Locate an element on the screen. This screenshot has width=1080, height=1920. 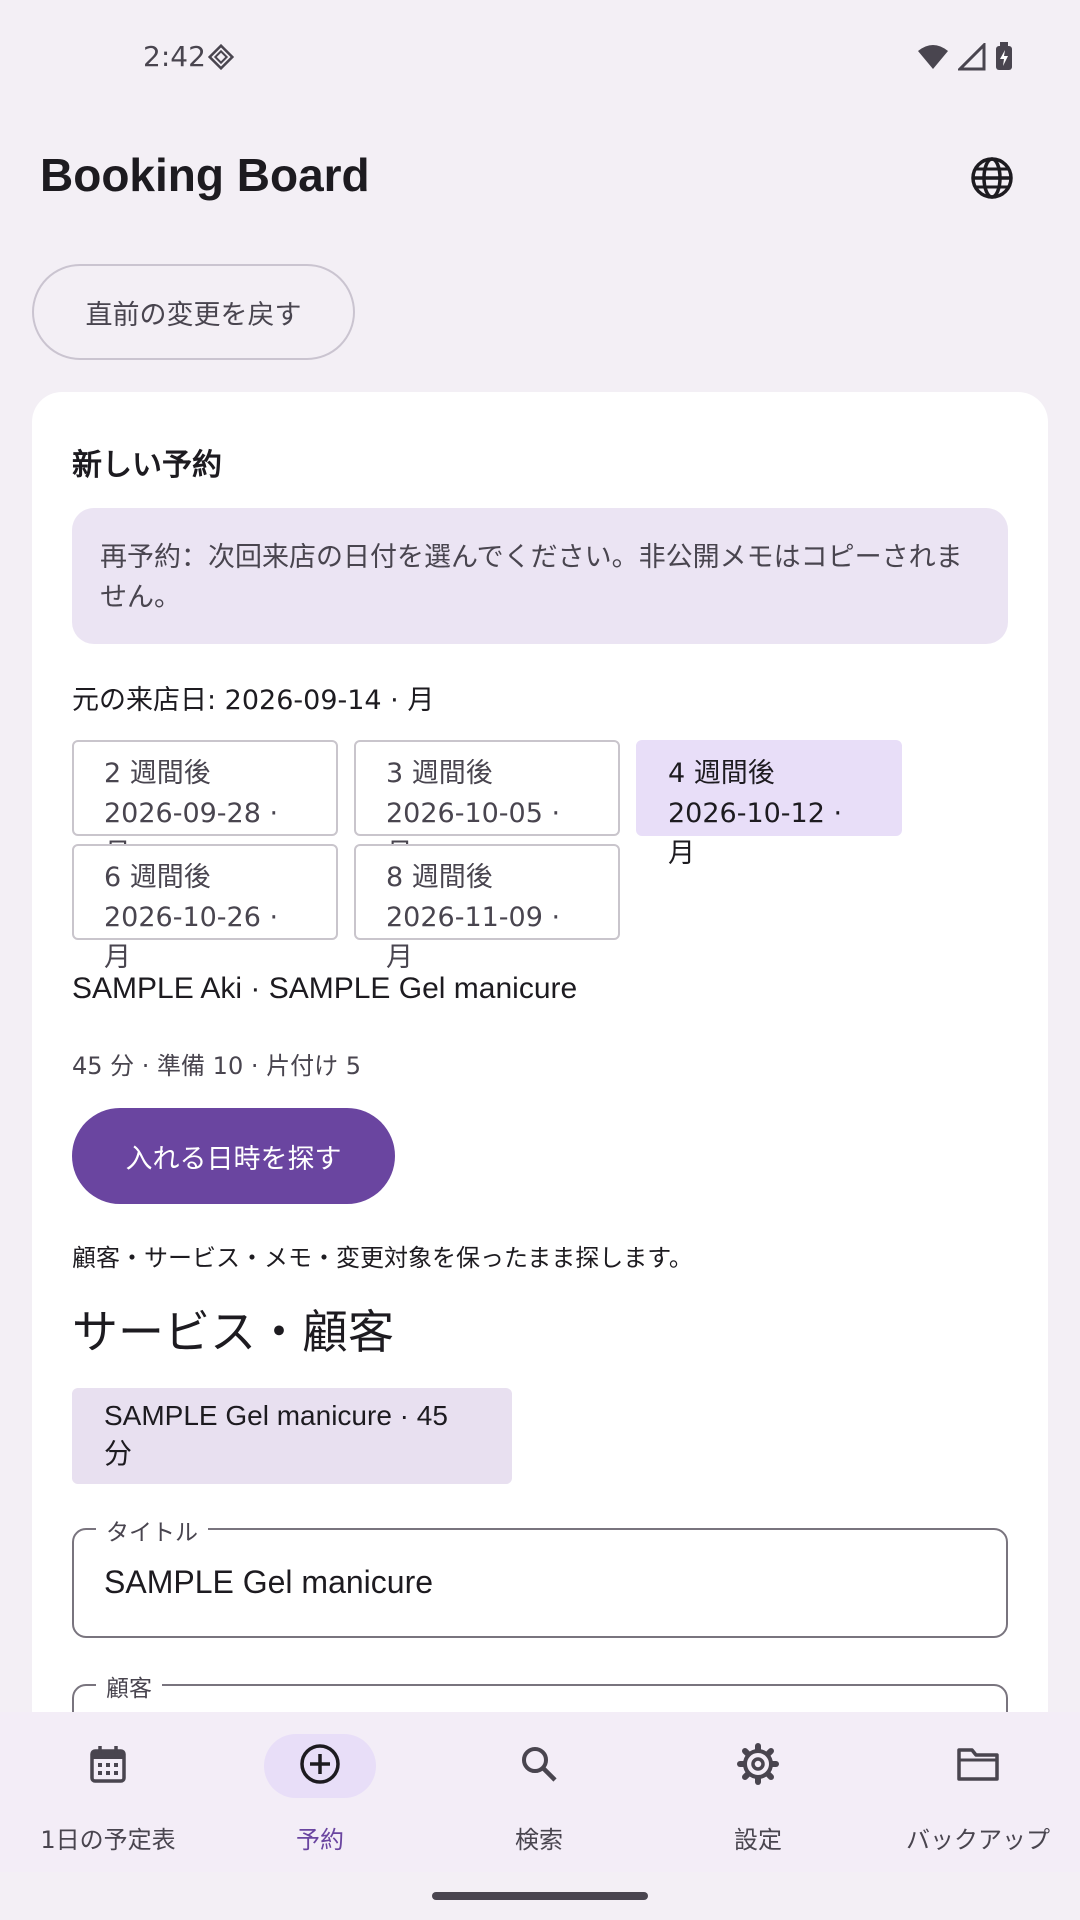
customer-field-label: 顧客 is located at coordinates (129, 1686).